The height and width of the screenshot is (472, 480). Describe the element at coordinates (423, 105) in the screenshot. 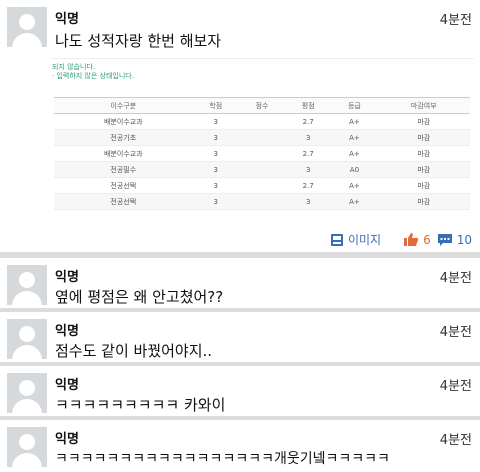

I see `header-closed: 마감여부` at that location.